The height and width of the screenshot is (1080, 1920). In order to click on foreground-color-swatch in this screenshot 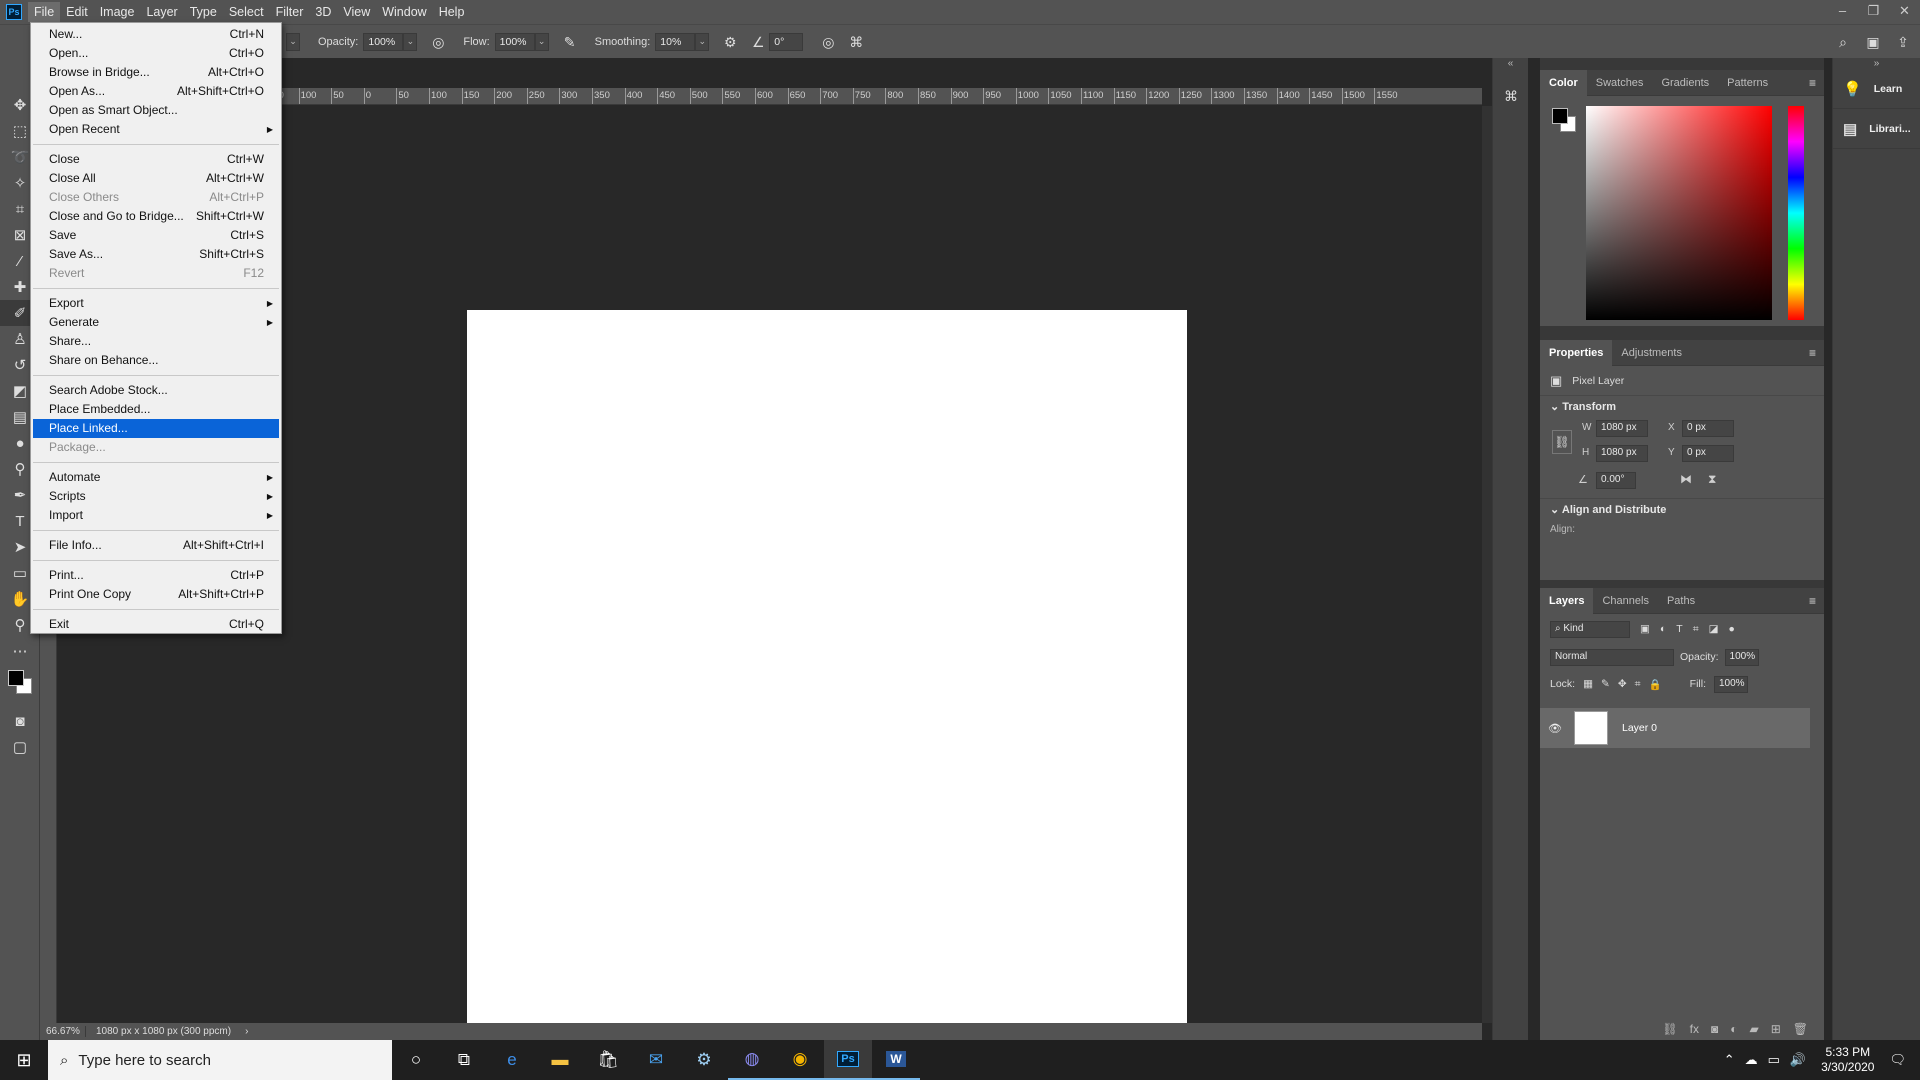, I will do `click(16, 678)`.